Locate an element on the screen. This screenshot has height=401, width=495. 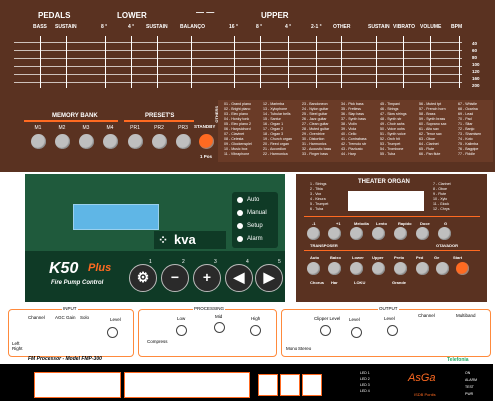
column-label: OTHER is located at coordinates (342, 27).